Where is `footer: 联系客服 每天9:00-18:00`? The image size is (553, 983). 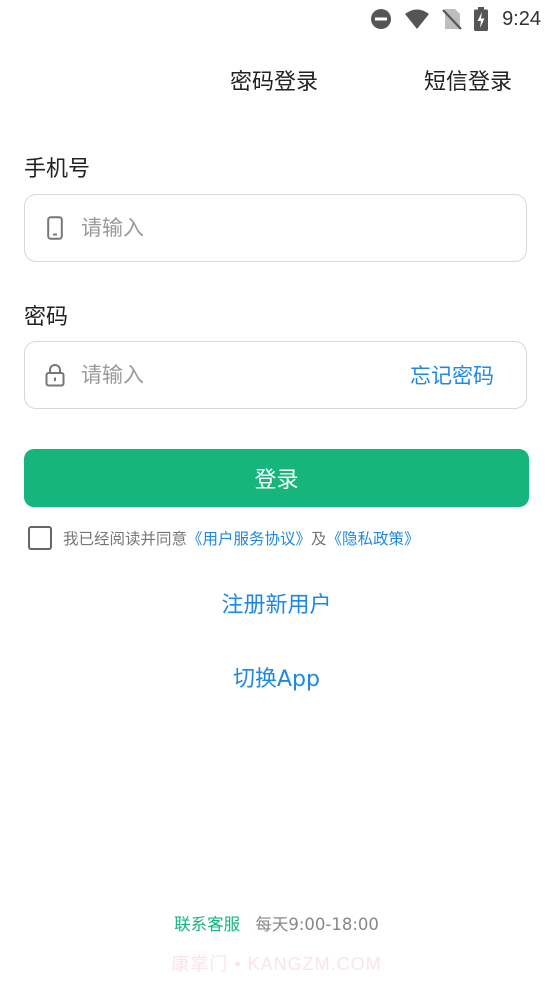
footer: 联系客服 每天9:00-18:00 is located at coordinates (276, 923).